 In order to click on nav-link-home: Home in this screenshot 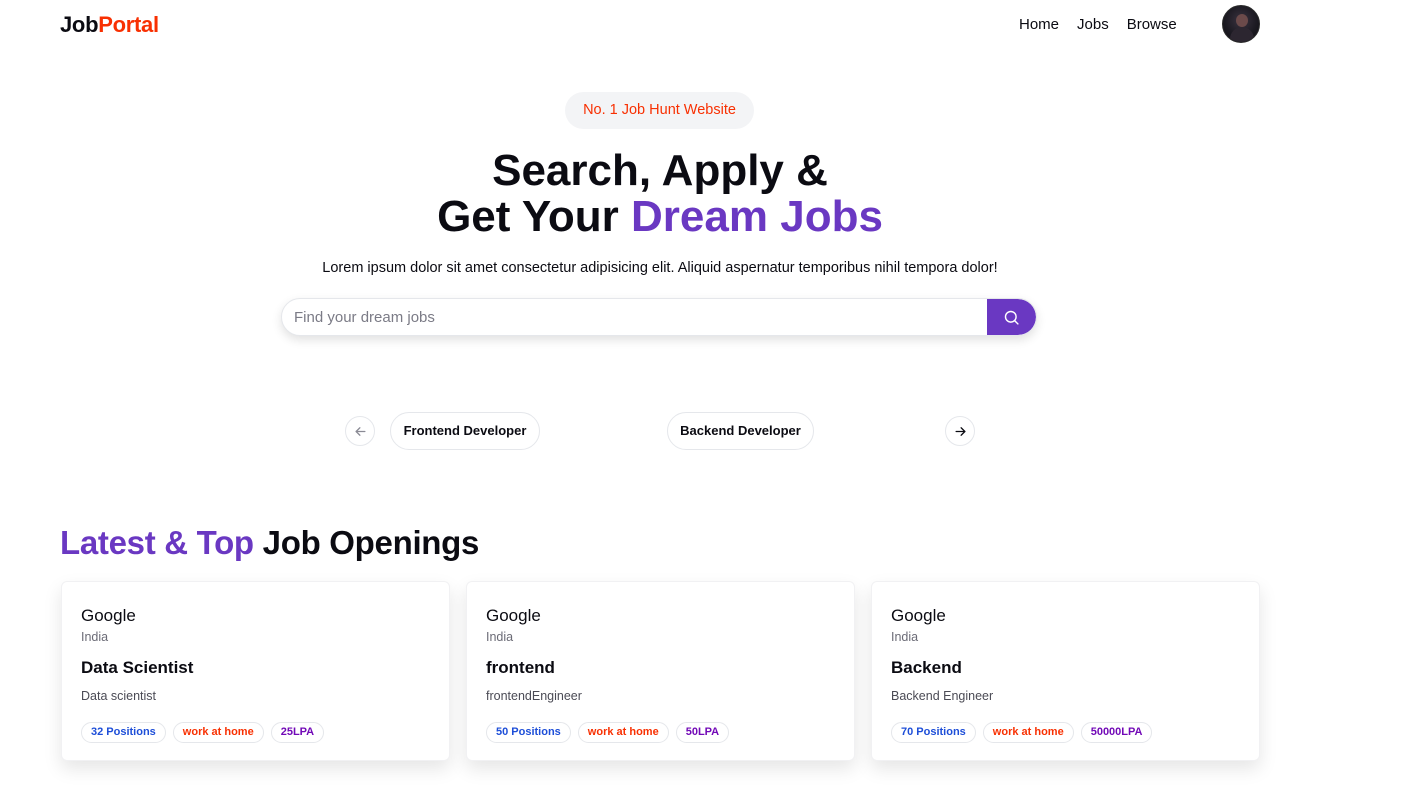, I will do `click(1039, 24)`.